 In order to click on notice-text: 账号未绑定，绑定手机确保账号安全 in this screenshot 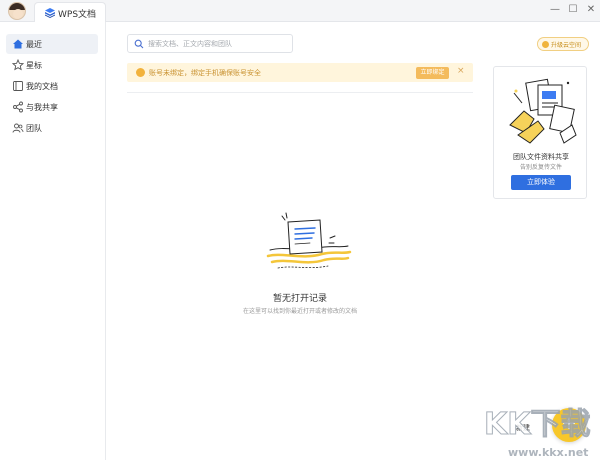, I will do `click(205, 73)`.